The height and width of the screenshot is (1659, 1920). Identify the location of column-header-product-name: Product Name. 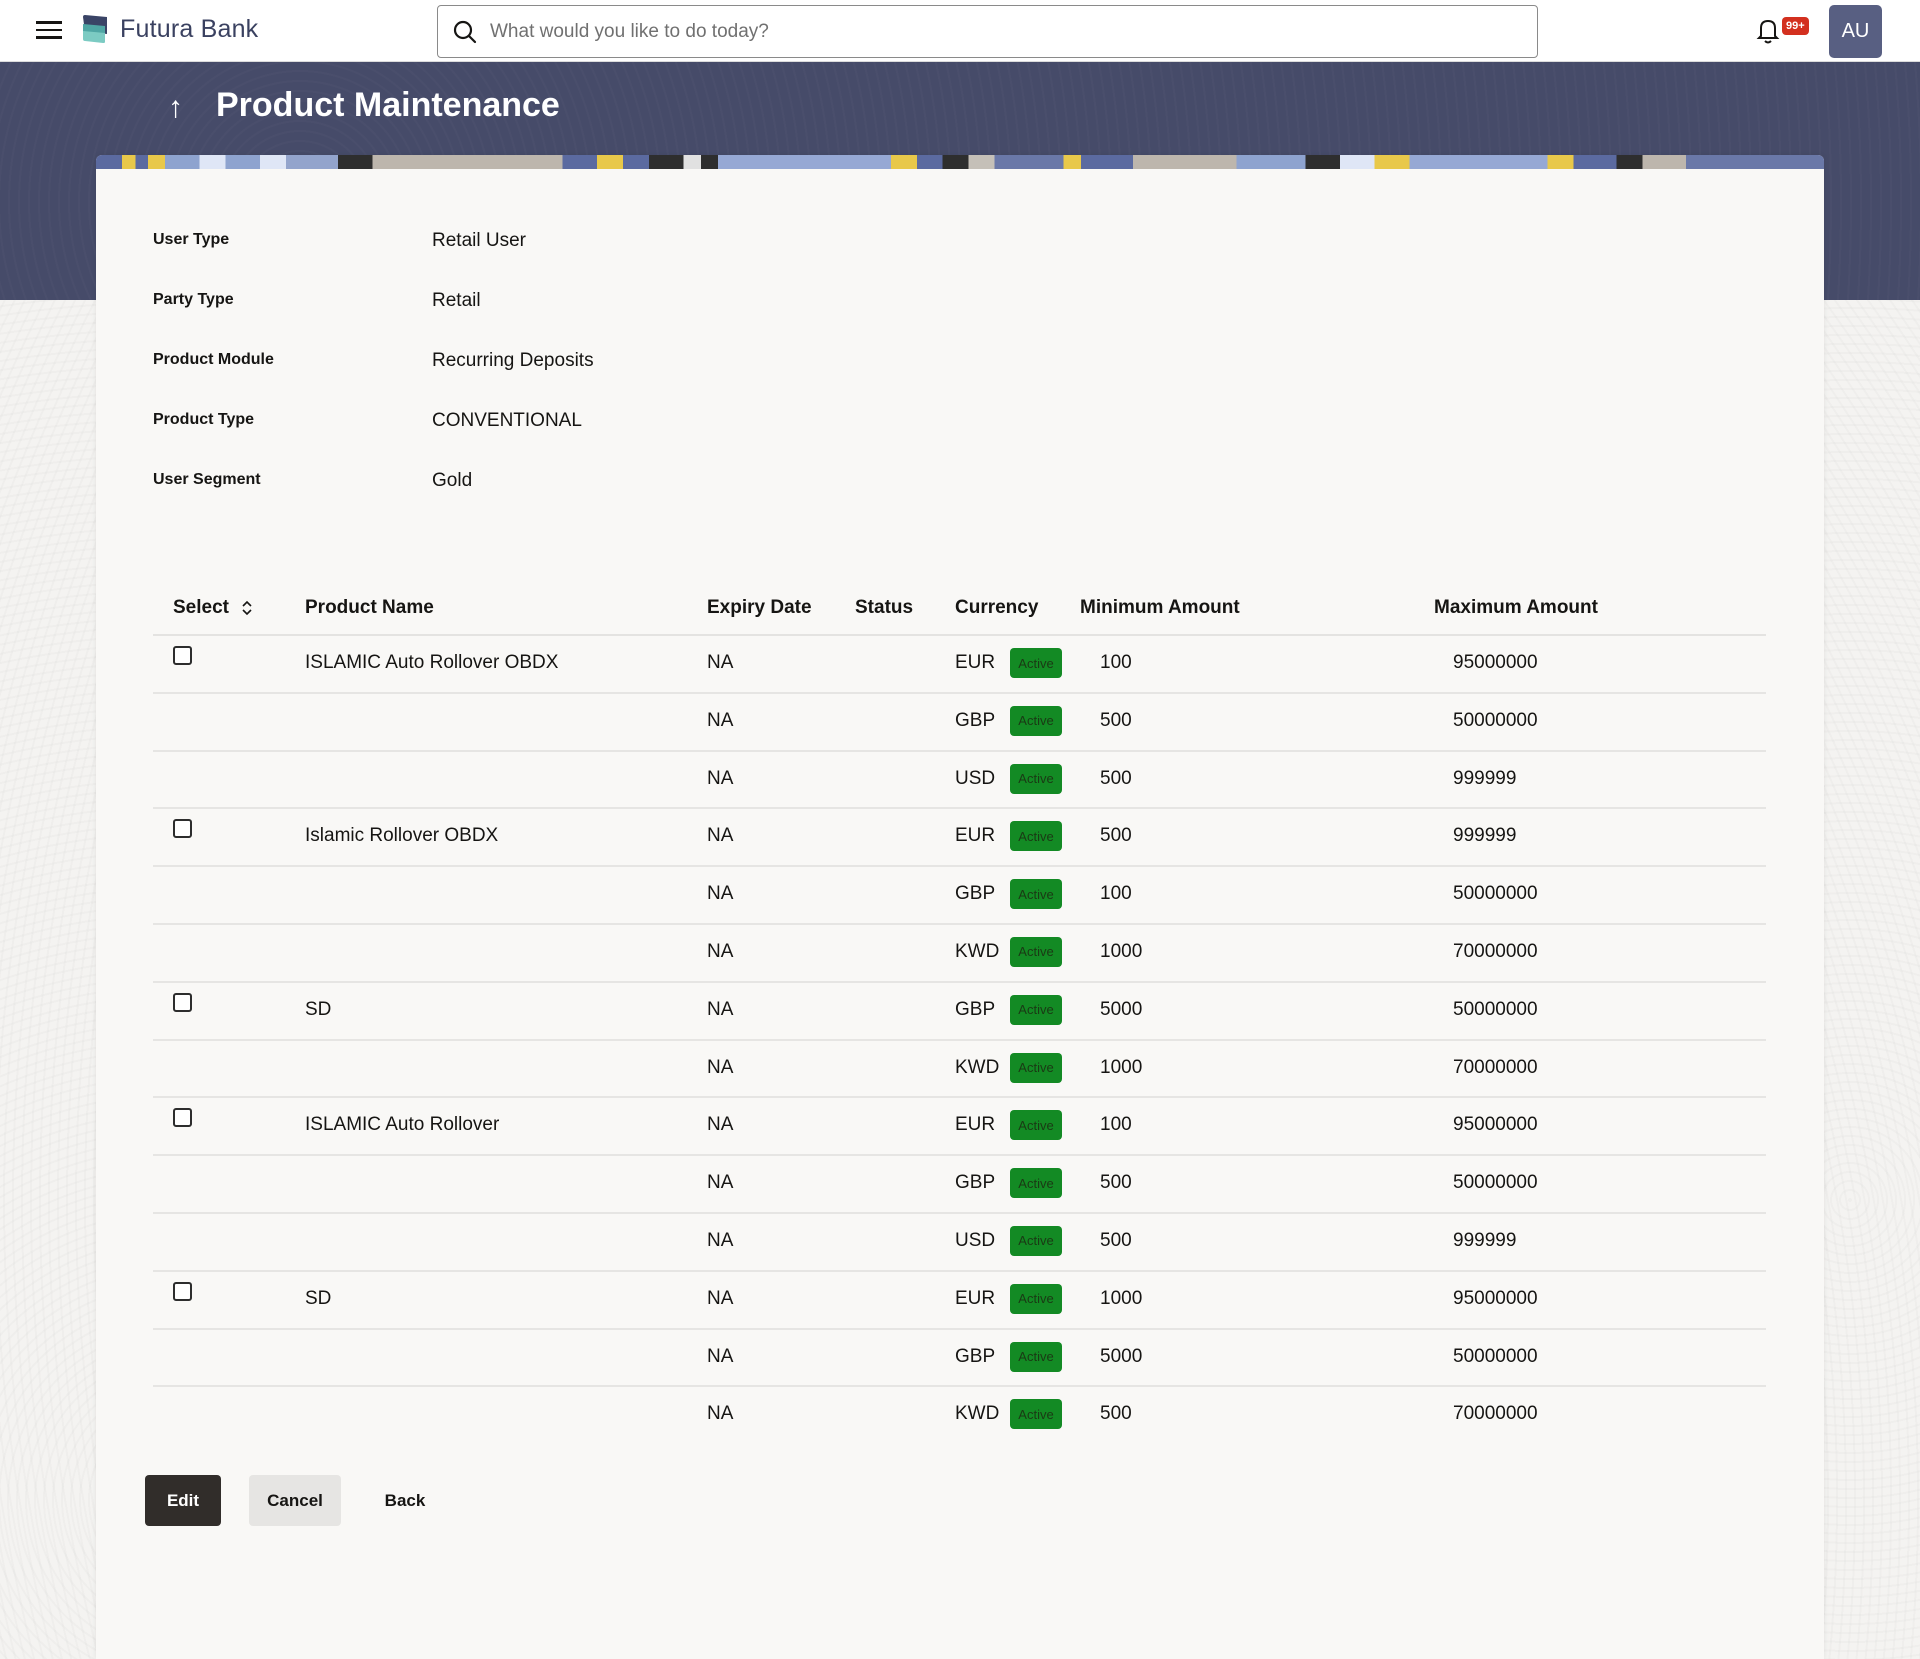
(369, 607).